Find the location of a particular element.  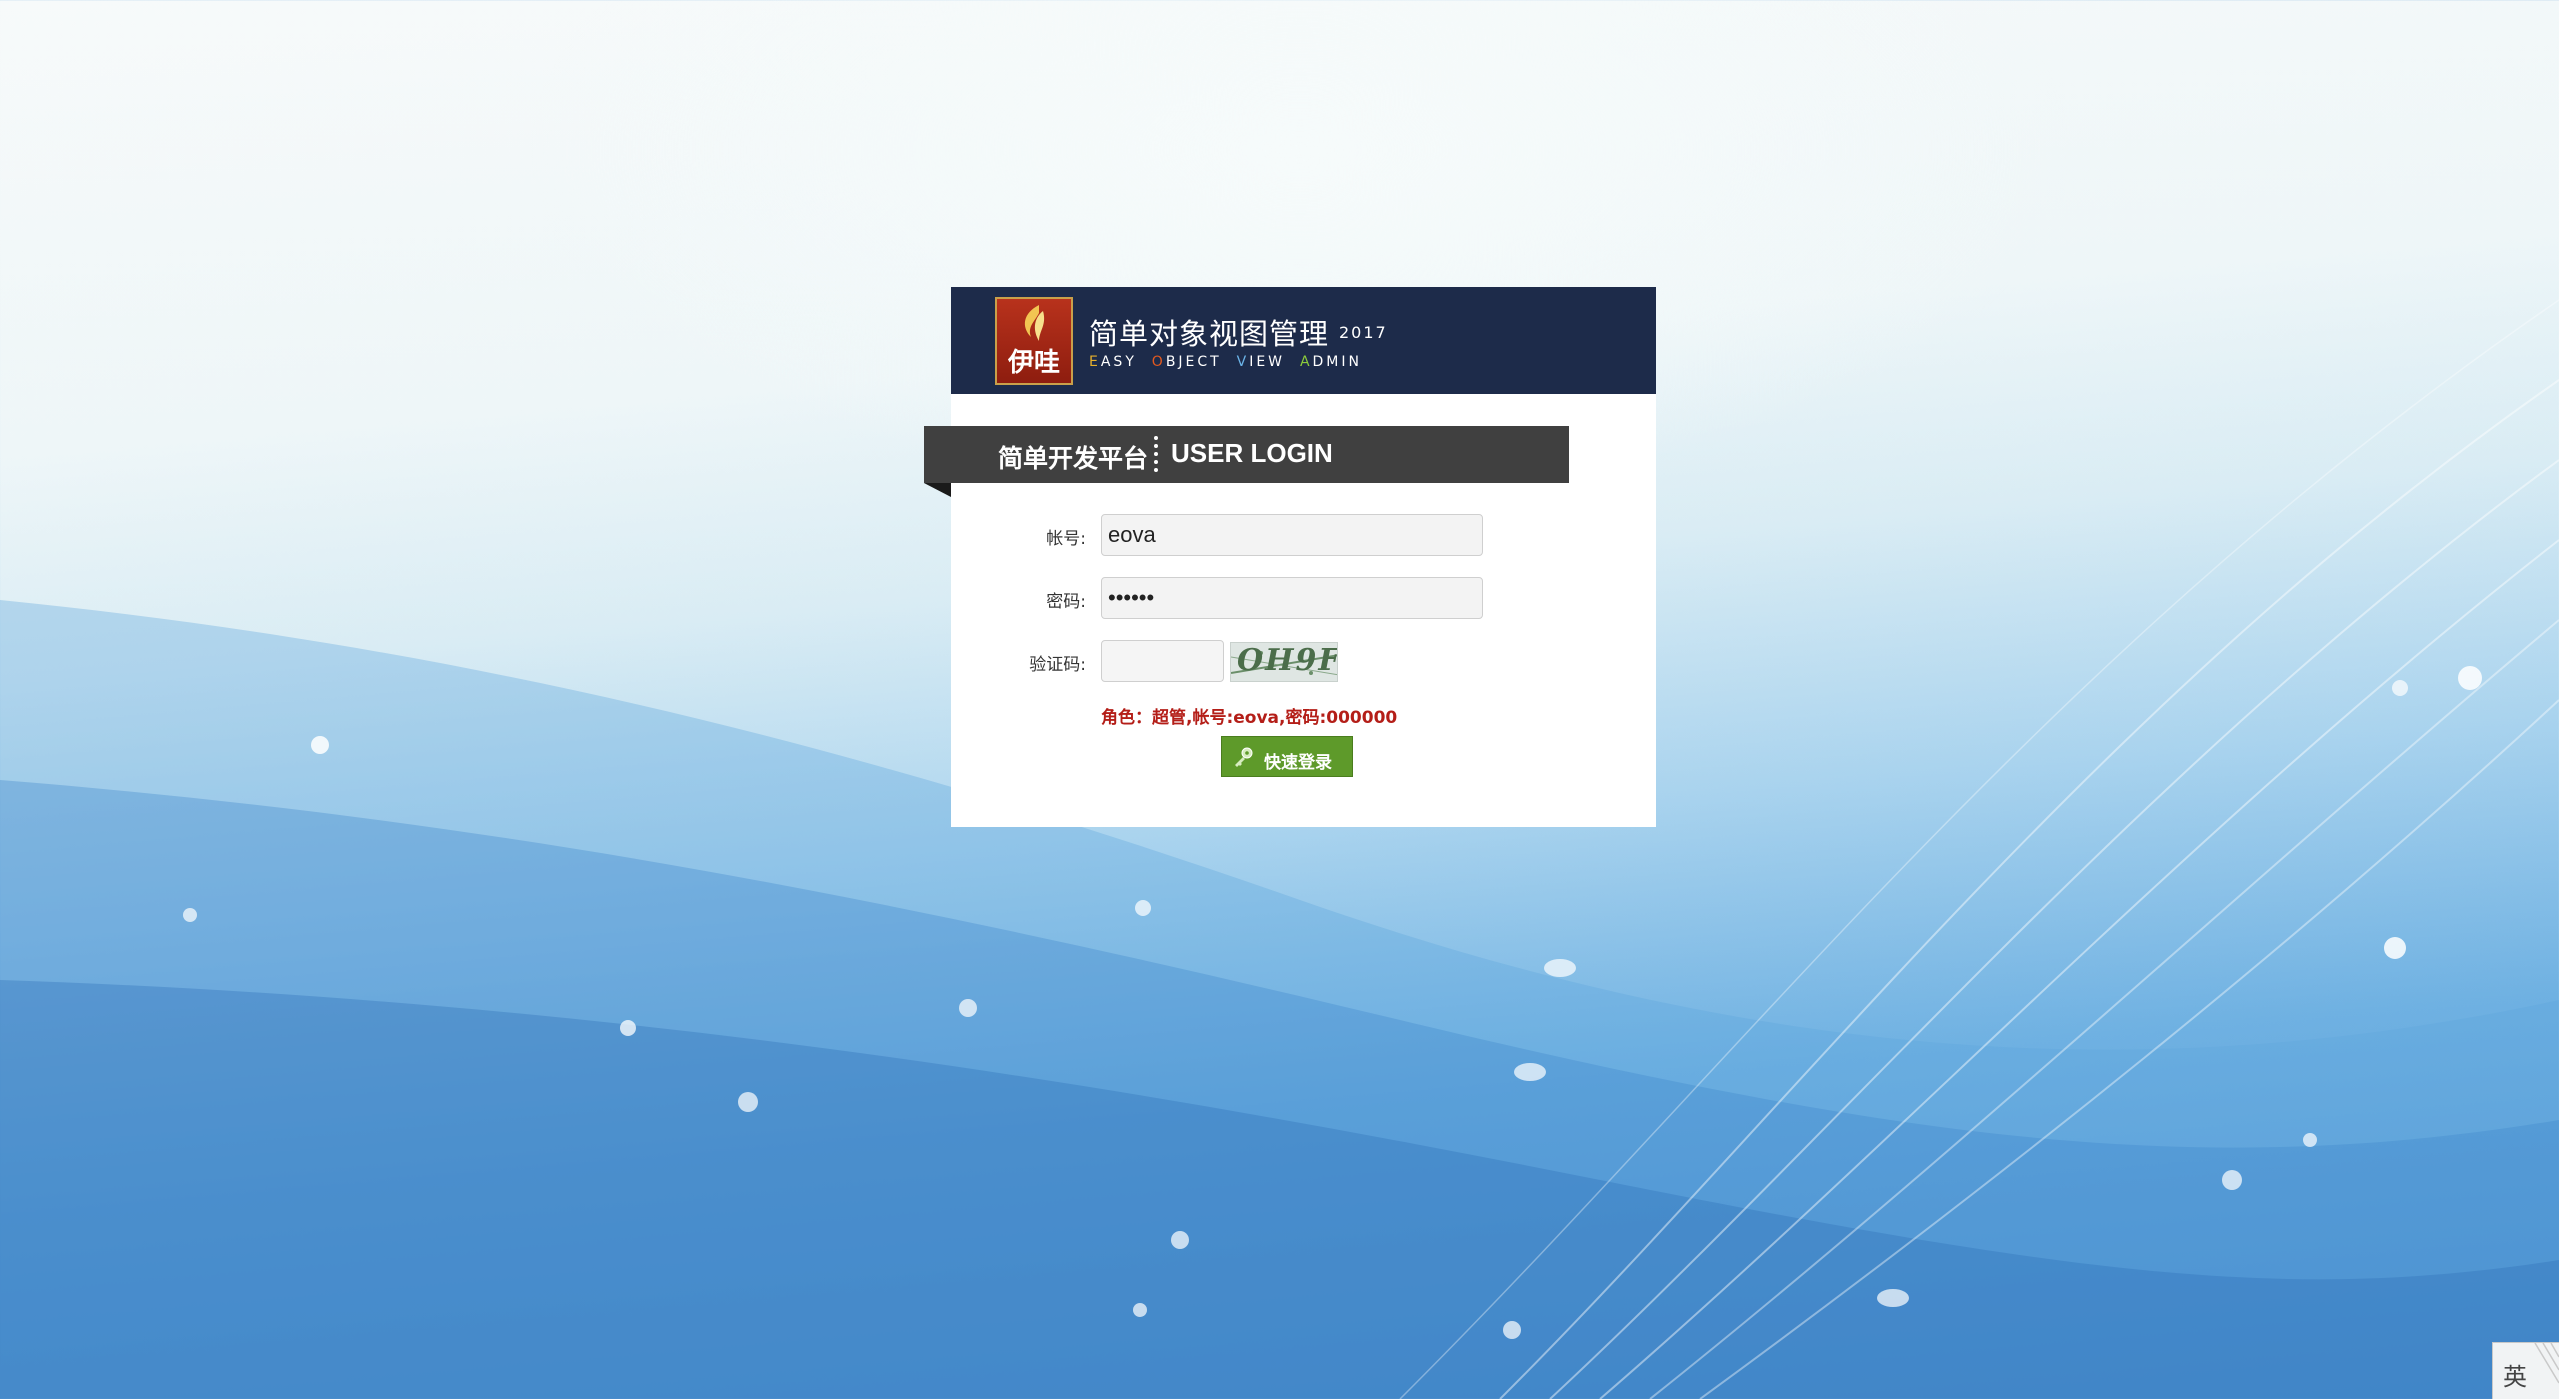

ribbon-fold is located at coordinates (937, 490).